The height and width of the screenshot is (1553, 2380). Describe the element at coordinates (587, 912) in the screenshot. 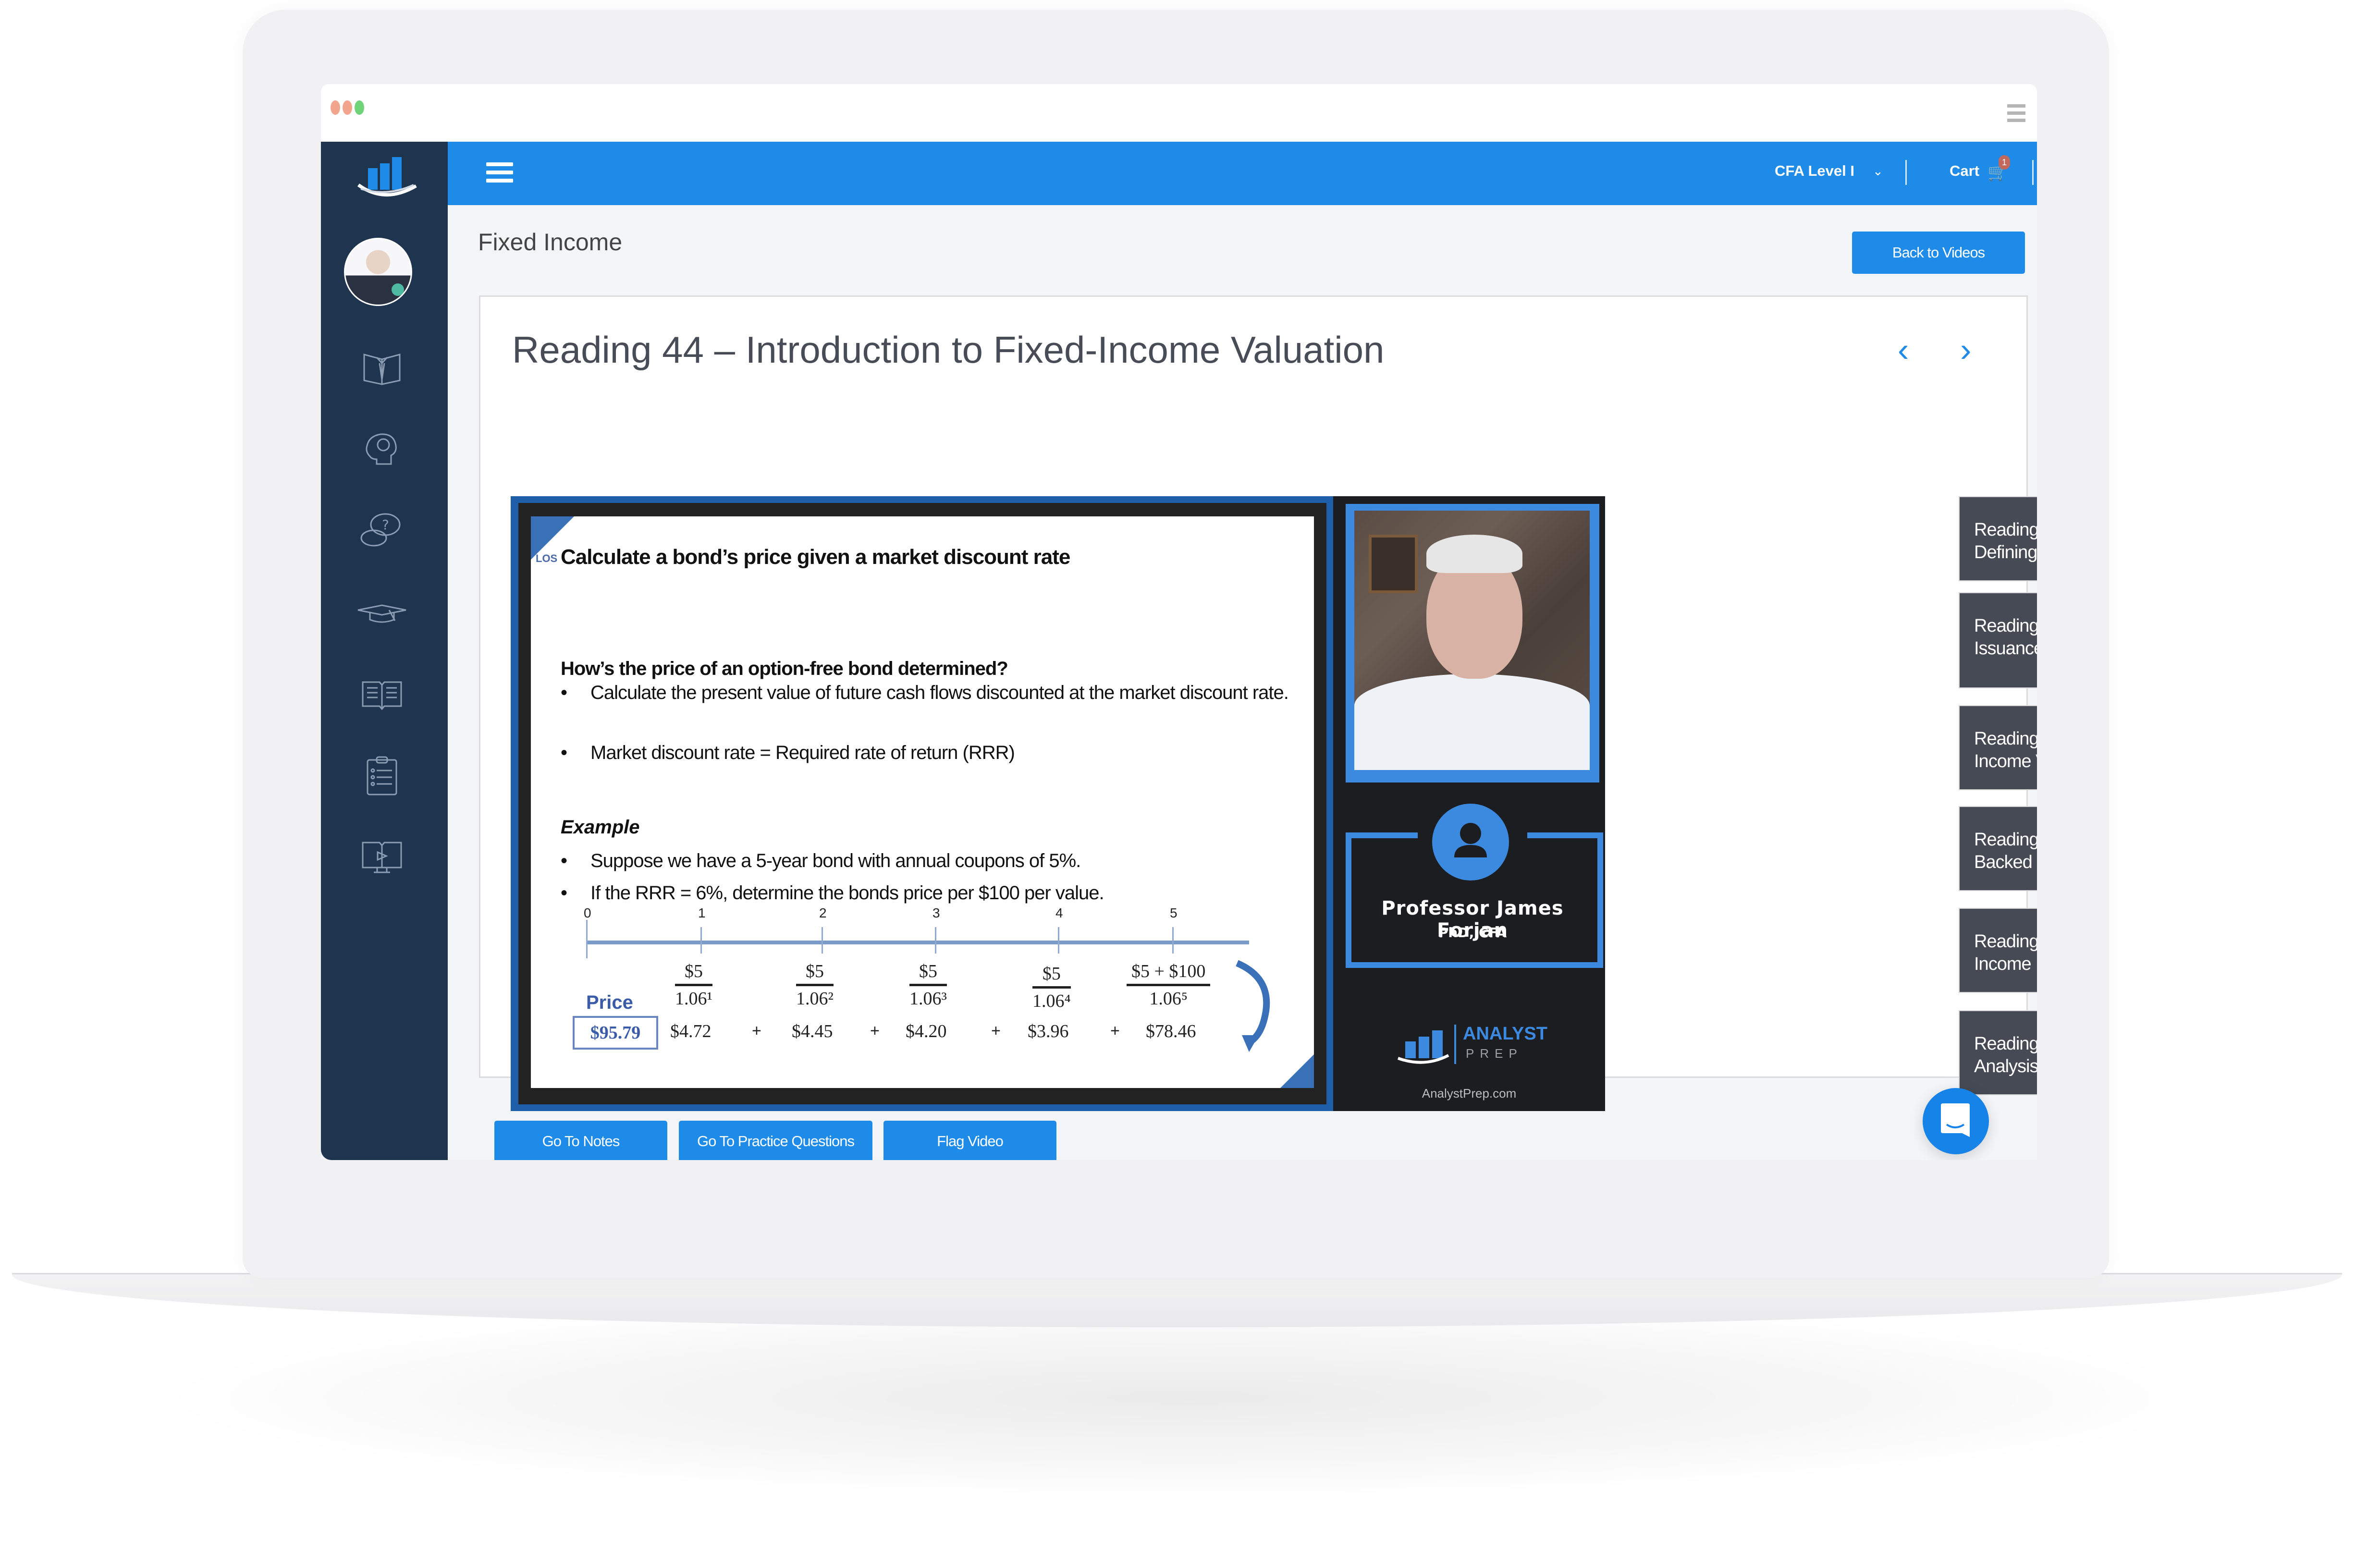

I see `period-label: 0` at that location.